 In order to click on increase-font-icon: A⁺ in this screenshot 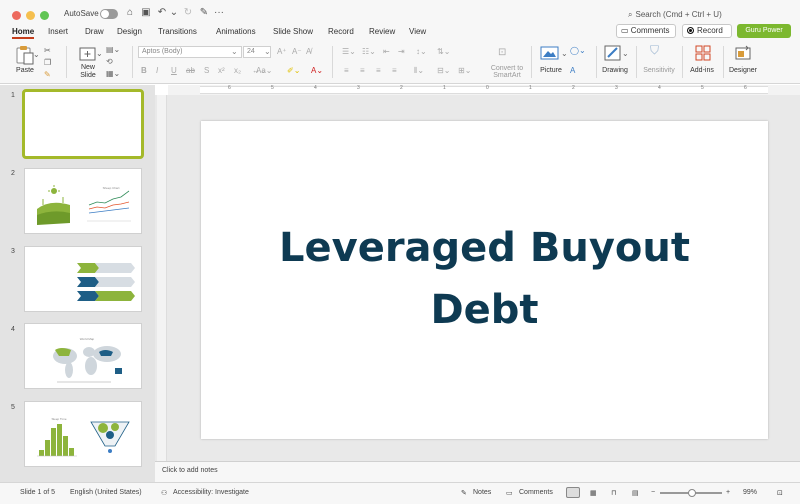, I will do `click(282, 52)`.